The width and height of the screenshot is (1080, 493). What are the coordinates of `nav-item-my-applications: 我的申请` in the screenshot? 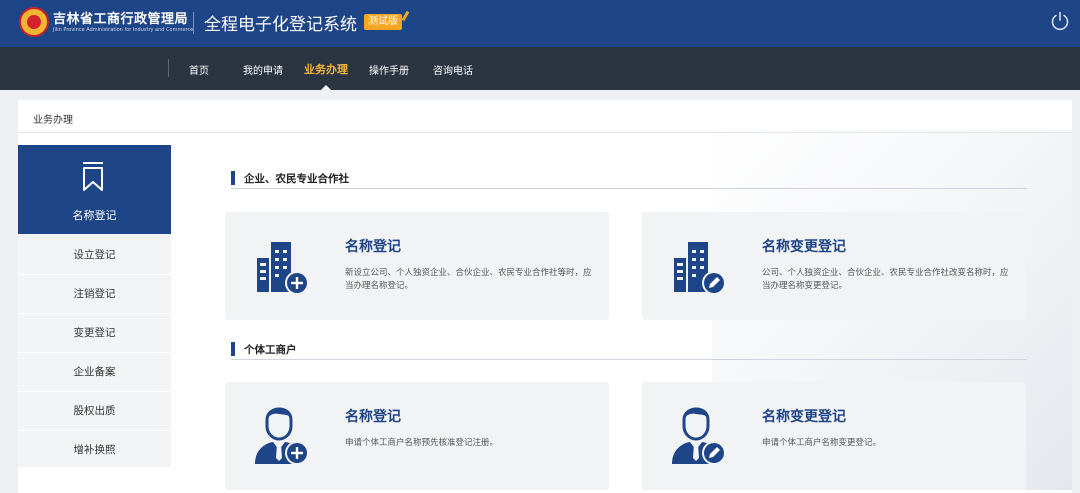 It's located at (263, 69).